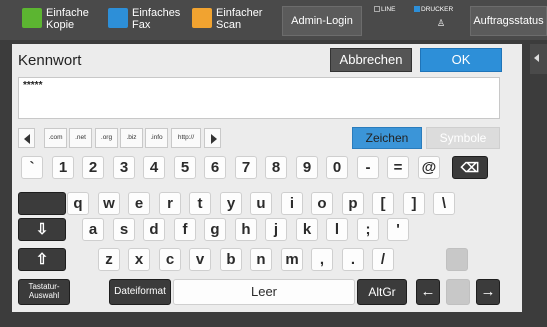 This screenshot has height=327, width=547. What do you see at coordinates (124, 229) in the screenshot?
I see `key-s: s` at bounding box center [124, 229].